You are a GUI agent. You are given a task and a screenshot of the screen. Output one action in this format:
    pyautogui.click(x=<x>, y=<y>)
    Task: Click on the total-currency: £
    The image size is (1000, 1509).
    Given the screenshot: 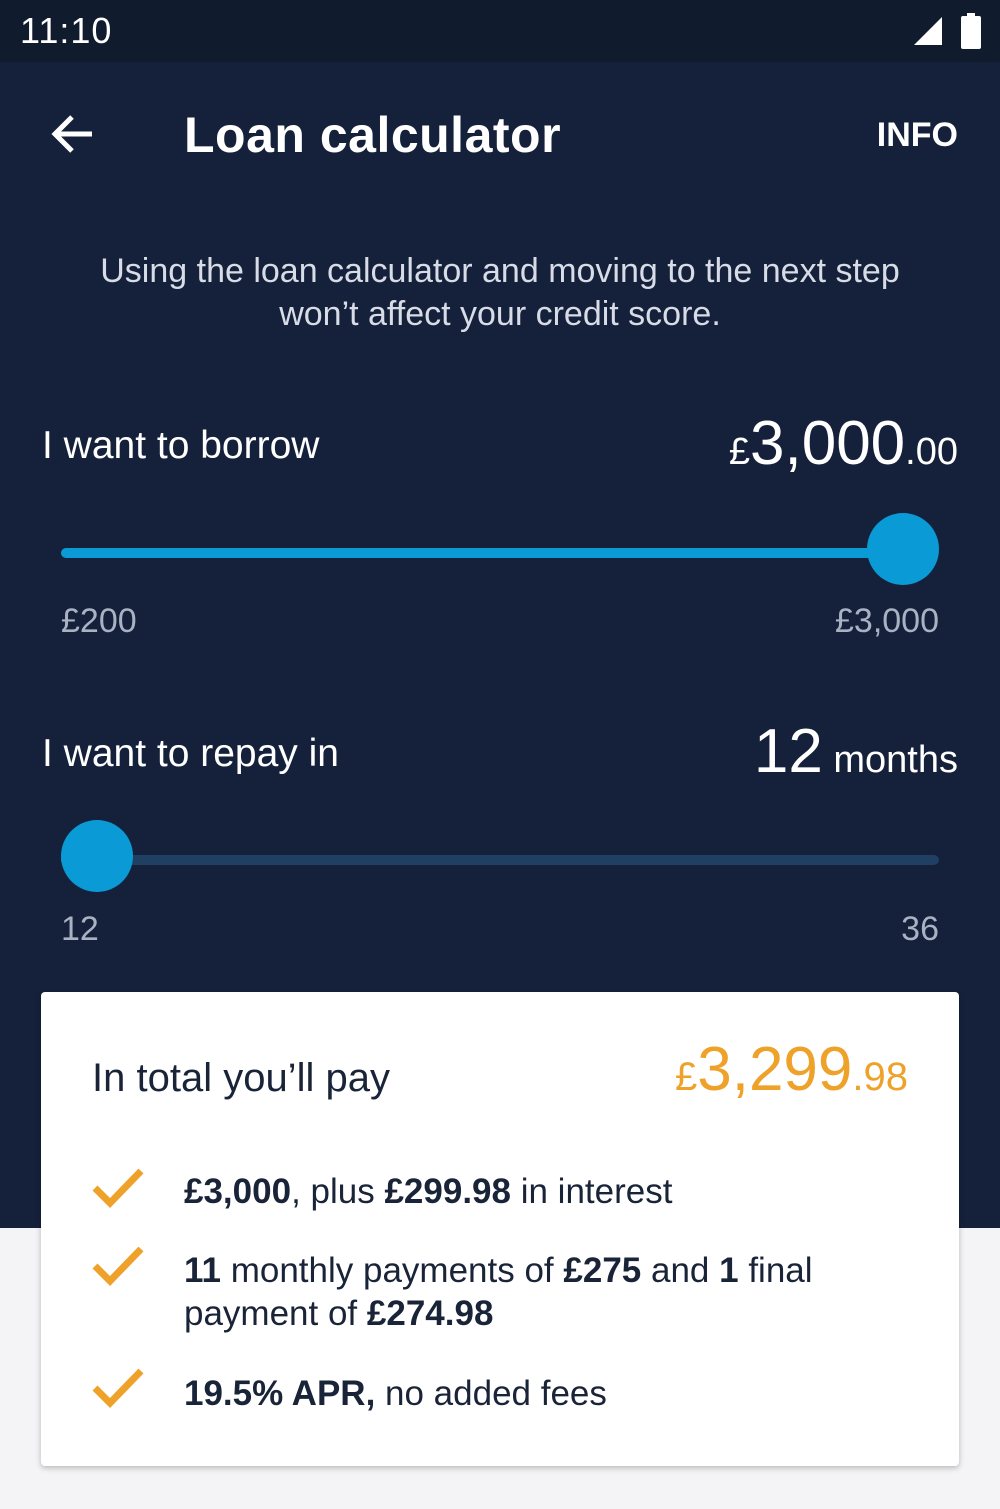 What is the action you would take?
    pyautogui.click(x=686, y=1077)
    